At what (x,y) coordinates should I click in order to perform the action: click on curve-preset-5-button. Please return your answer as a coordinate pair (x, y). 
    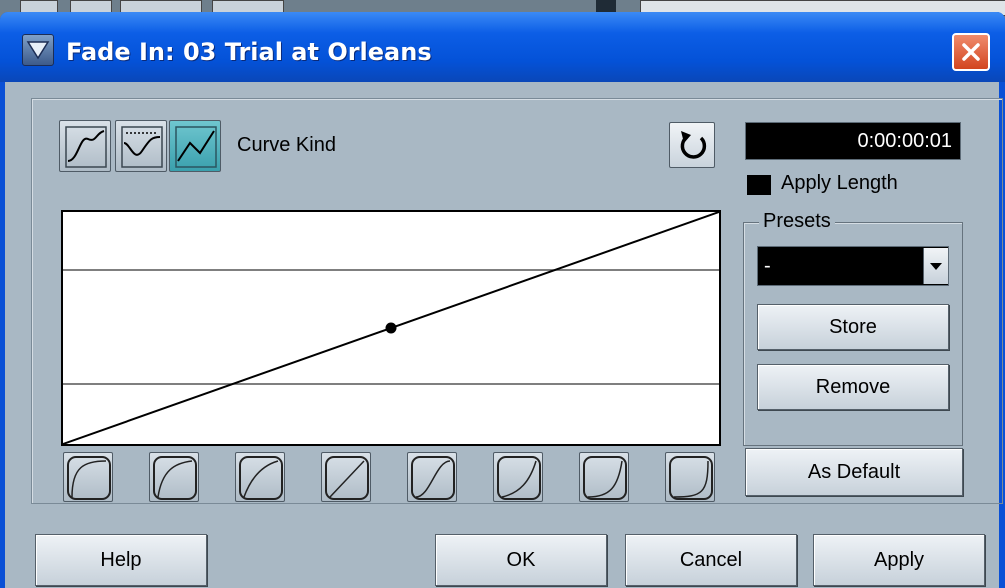
    Looking at the image, I should click on (432, 477).